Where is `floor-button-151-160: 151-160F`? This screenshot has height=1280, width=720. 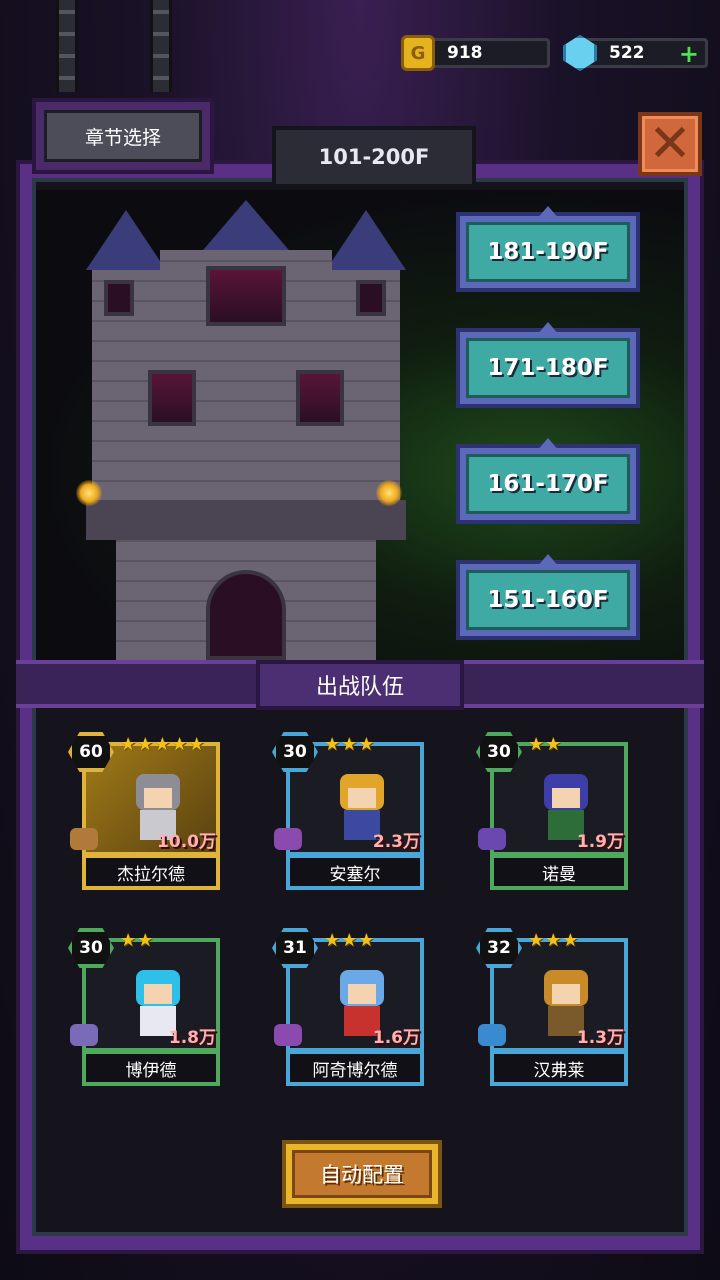
floor-button-151-160: 151-160F is located at coordinates (548, 597).